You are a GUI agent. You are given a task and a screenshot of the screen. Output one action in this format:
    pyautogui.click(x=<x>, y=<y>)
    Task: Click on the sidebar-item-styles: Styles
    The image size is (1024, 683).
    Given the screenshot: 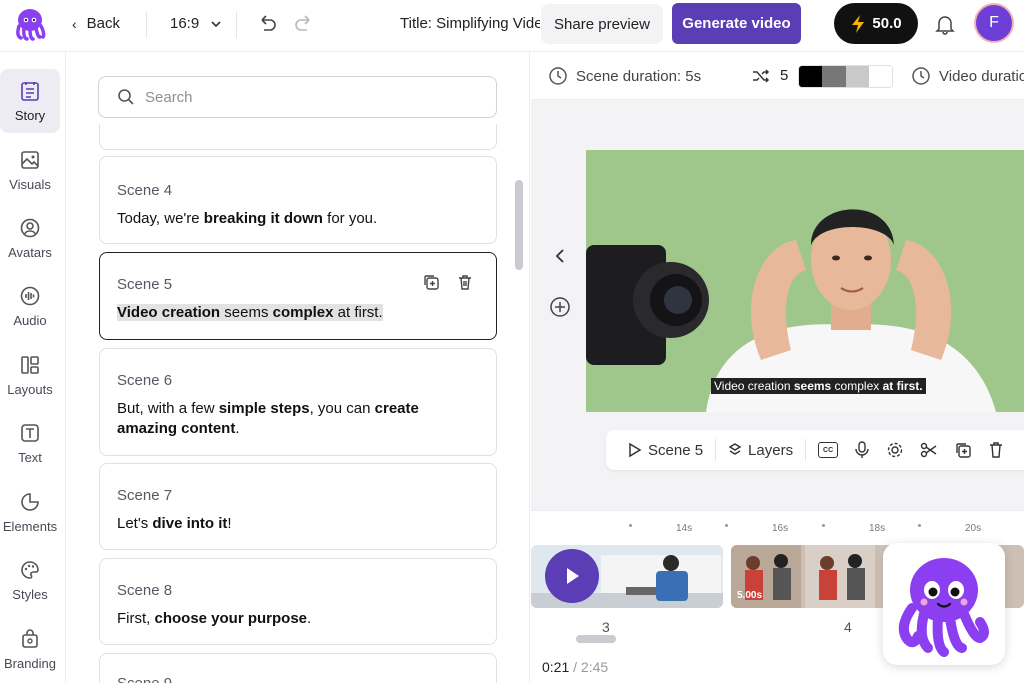 What is the action you would take?
    pyautogui.click(x=30, y=580)
    